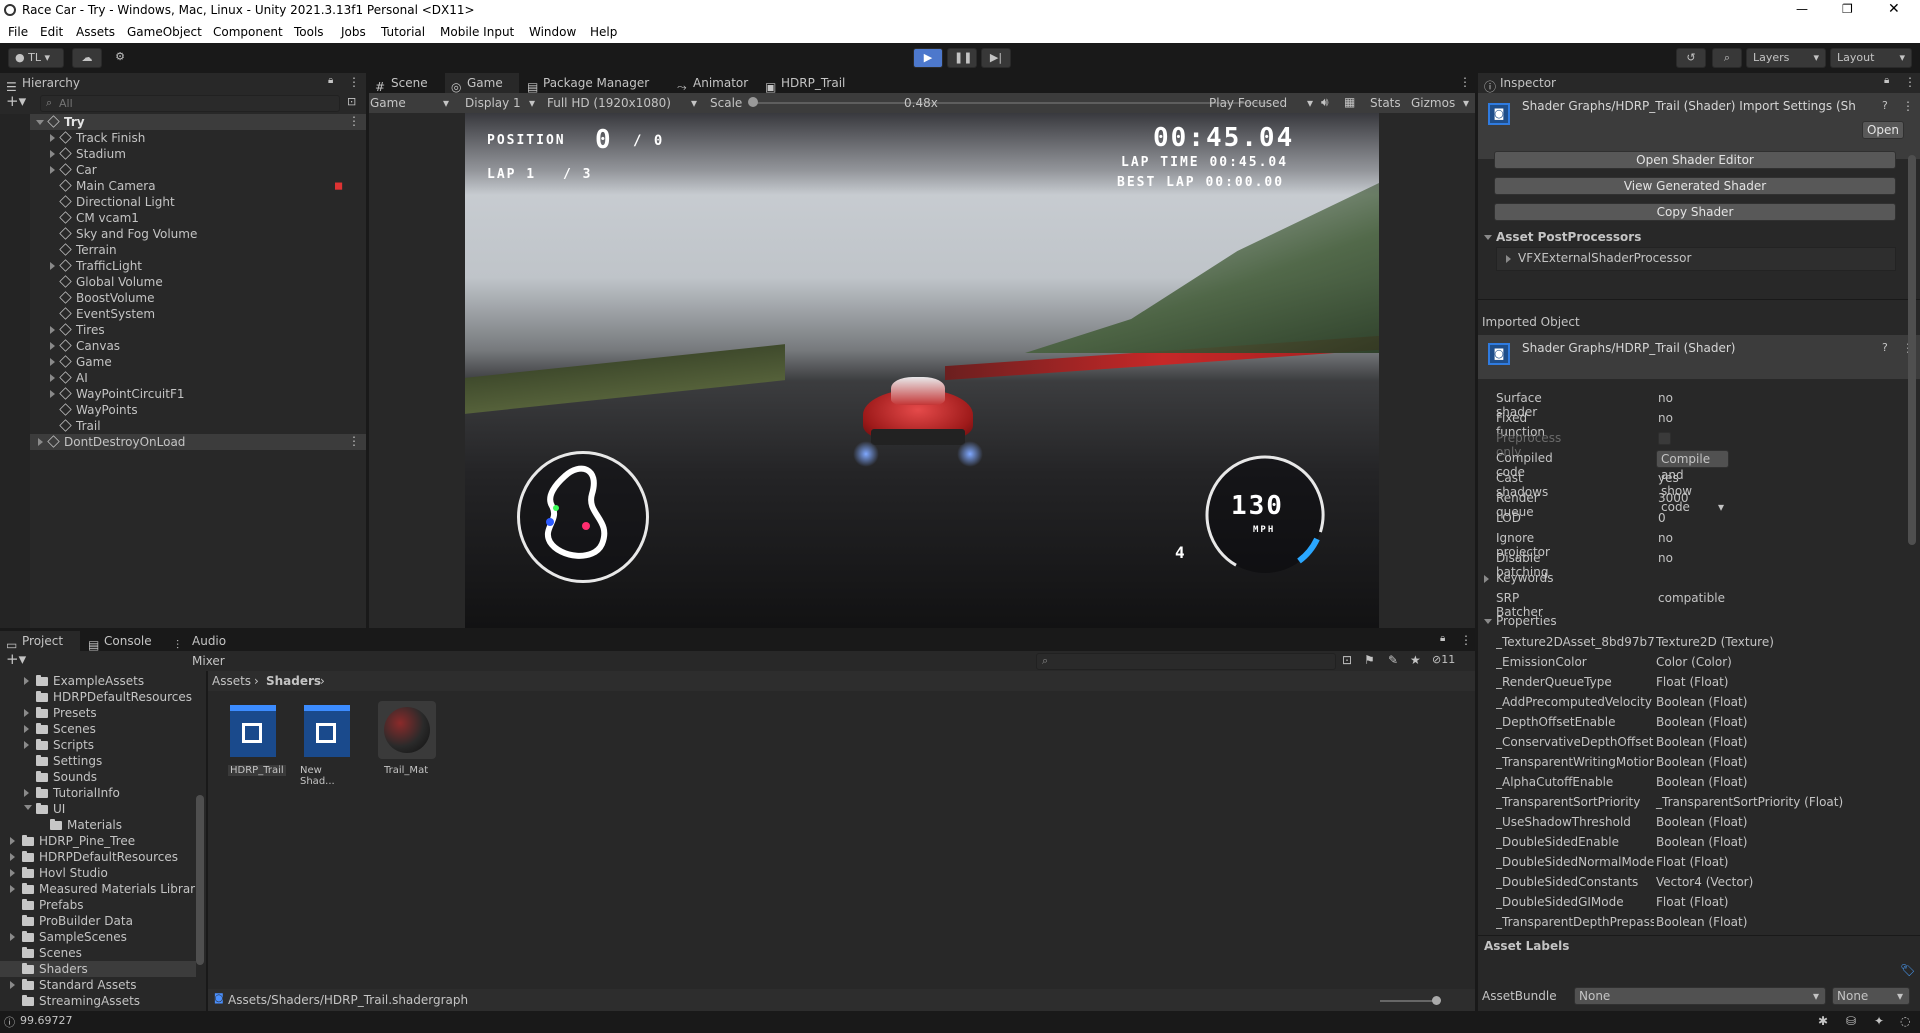 The height and width of the screenshot is (1033, 1920). I want to click on tab-game: ◎ Game, so click(482, 83).